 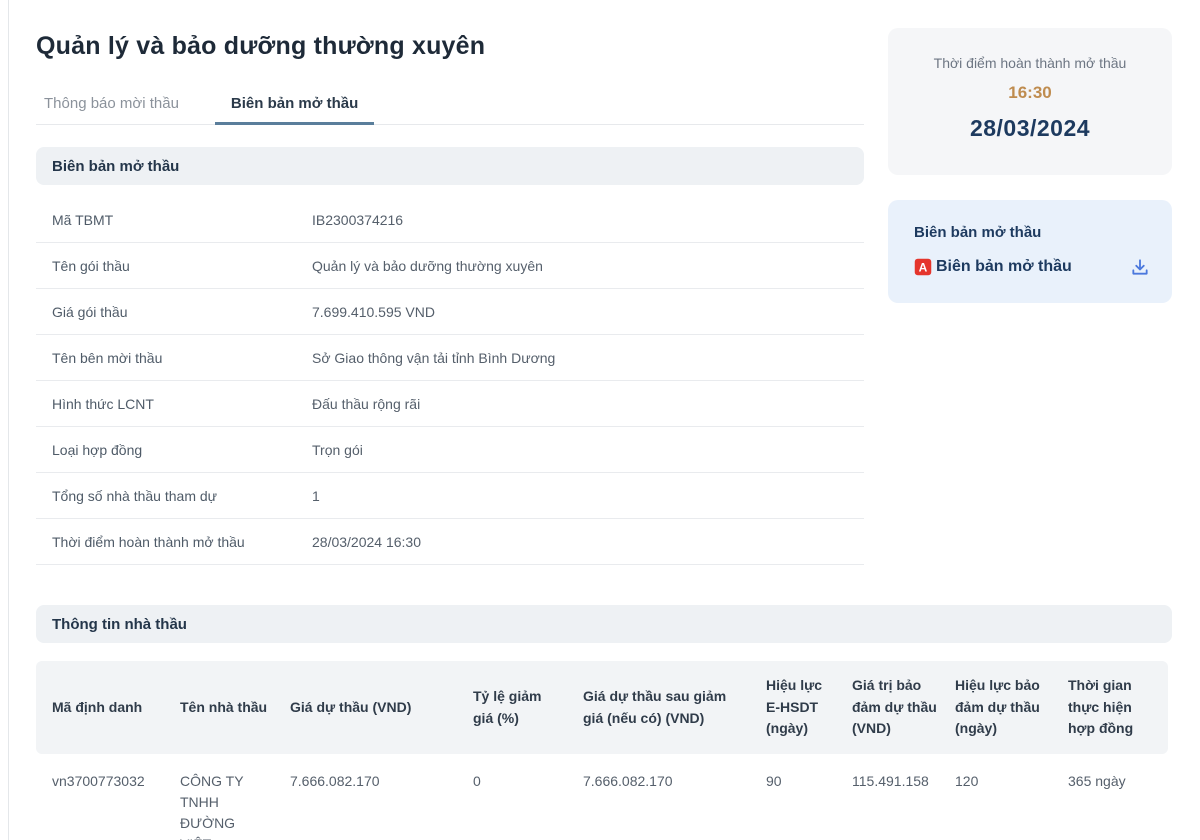 What do you see at coordinates (83, 219) in the screenshot?
I see `detail-label: Mã TBMT` at bounding box center [83, 219].